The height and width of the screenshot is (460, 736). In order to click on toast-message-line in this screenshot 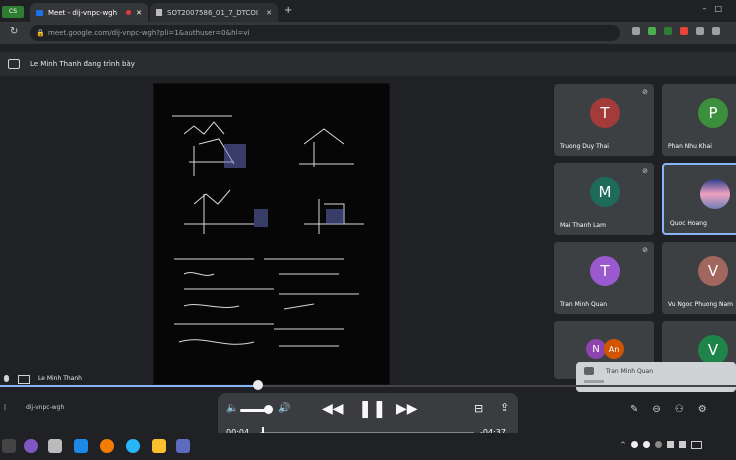, I will do `click(594, 381)`.